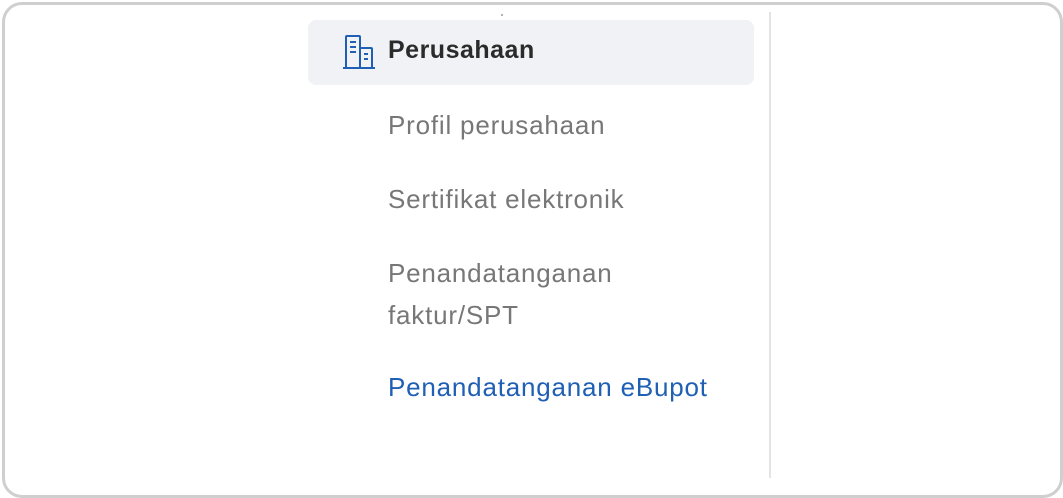 Image resolution: width=1063 pixels, height=498 pixels. I want to click on menu-item-penandatanganan-faktur-spt: Penandatanganan faktur/SPT, so click(558, 294).